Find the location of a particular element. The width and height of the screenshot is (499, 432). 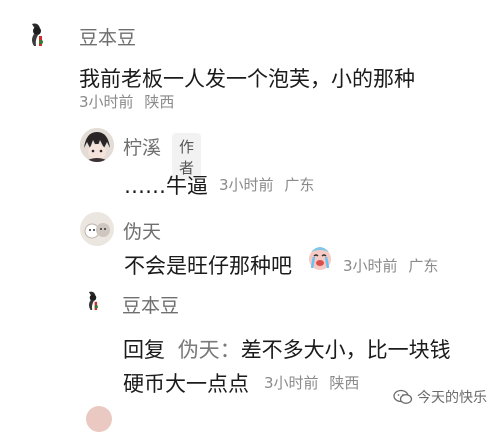

comment-text: 不会是旺仔那种吧 is located at coordinates (208, 266).